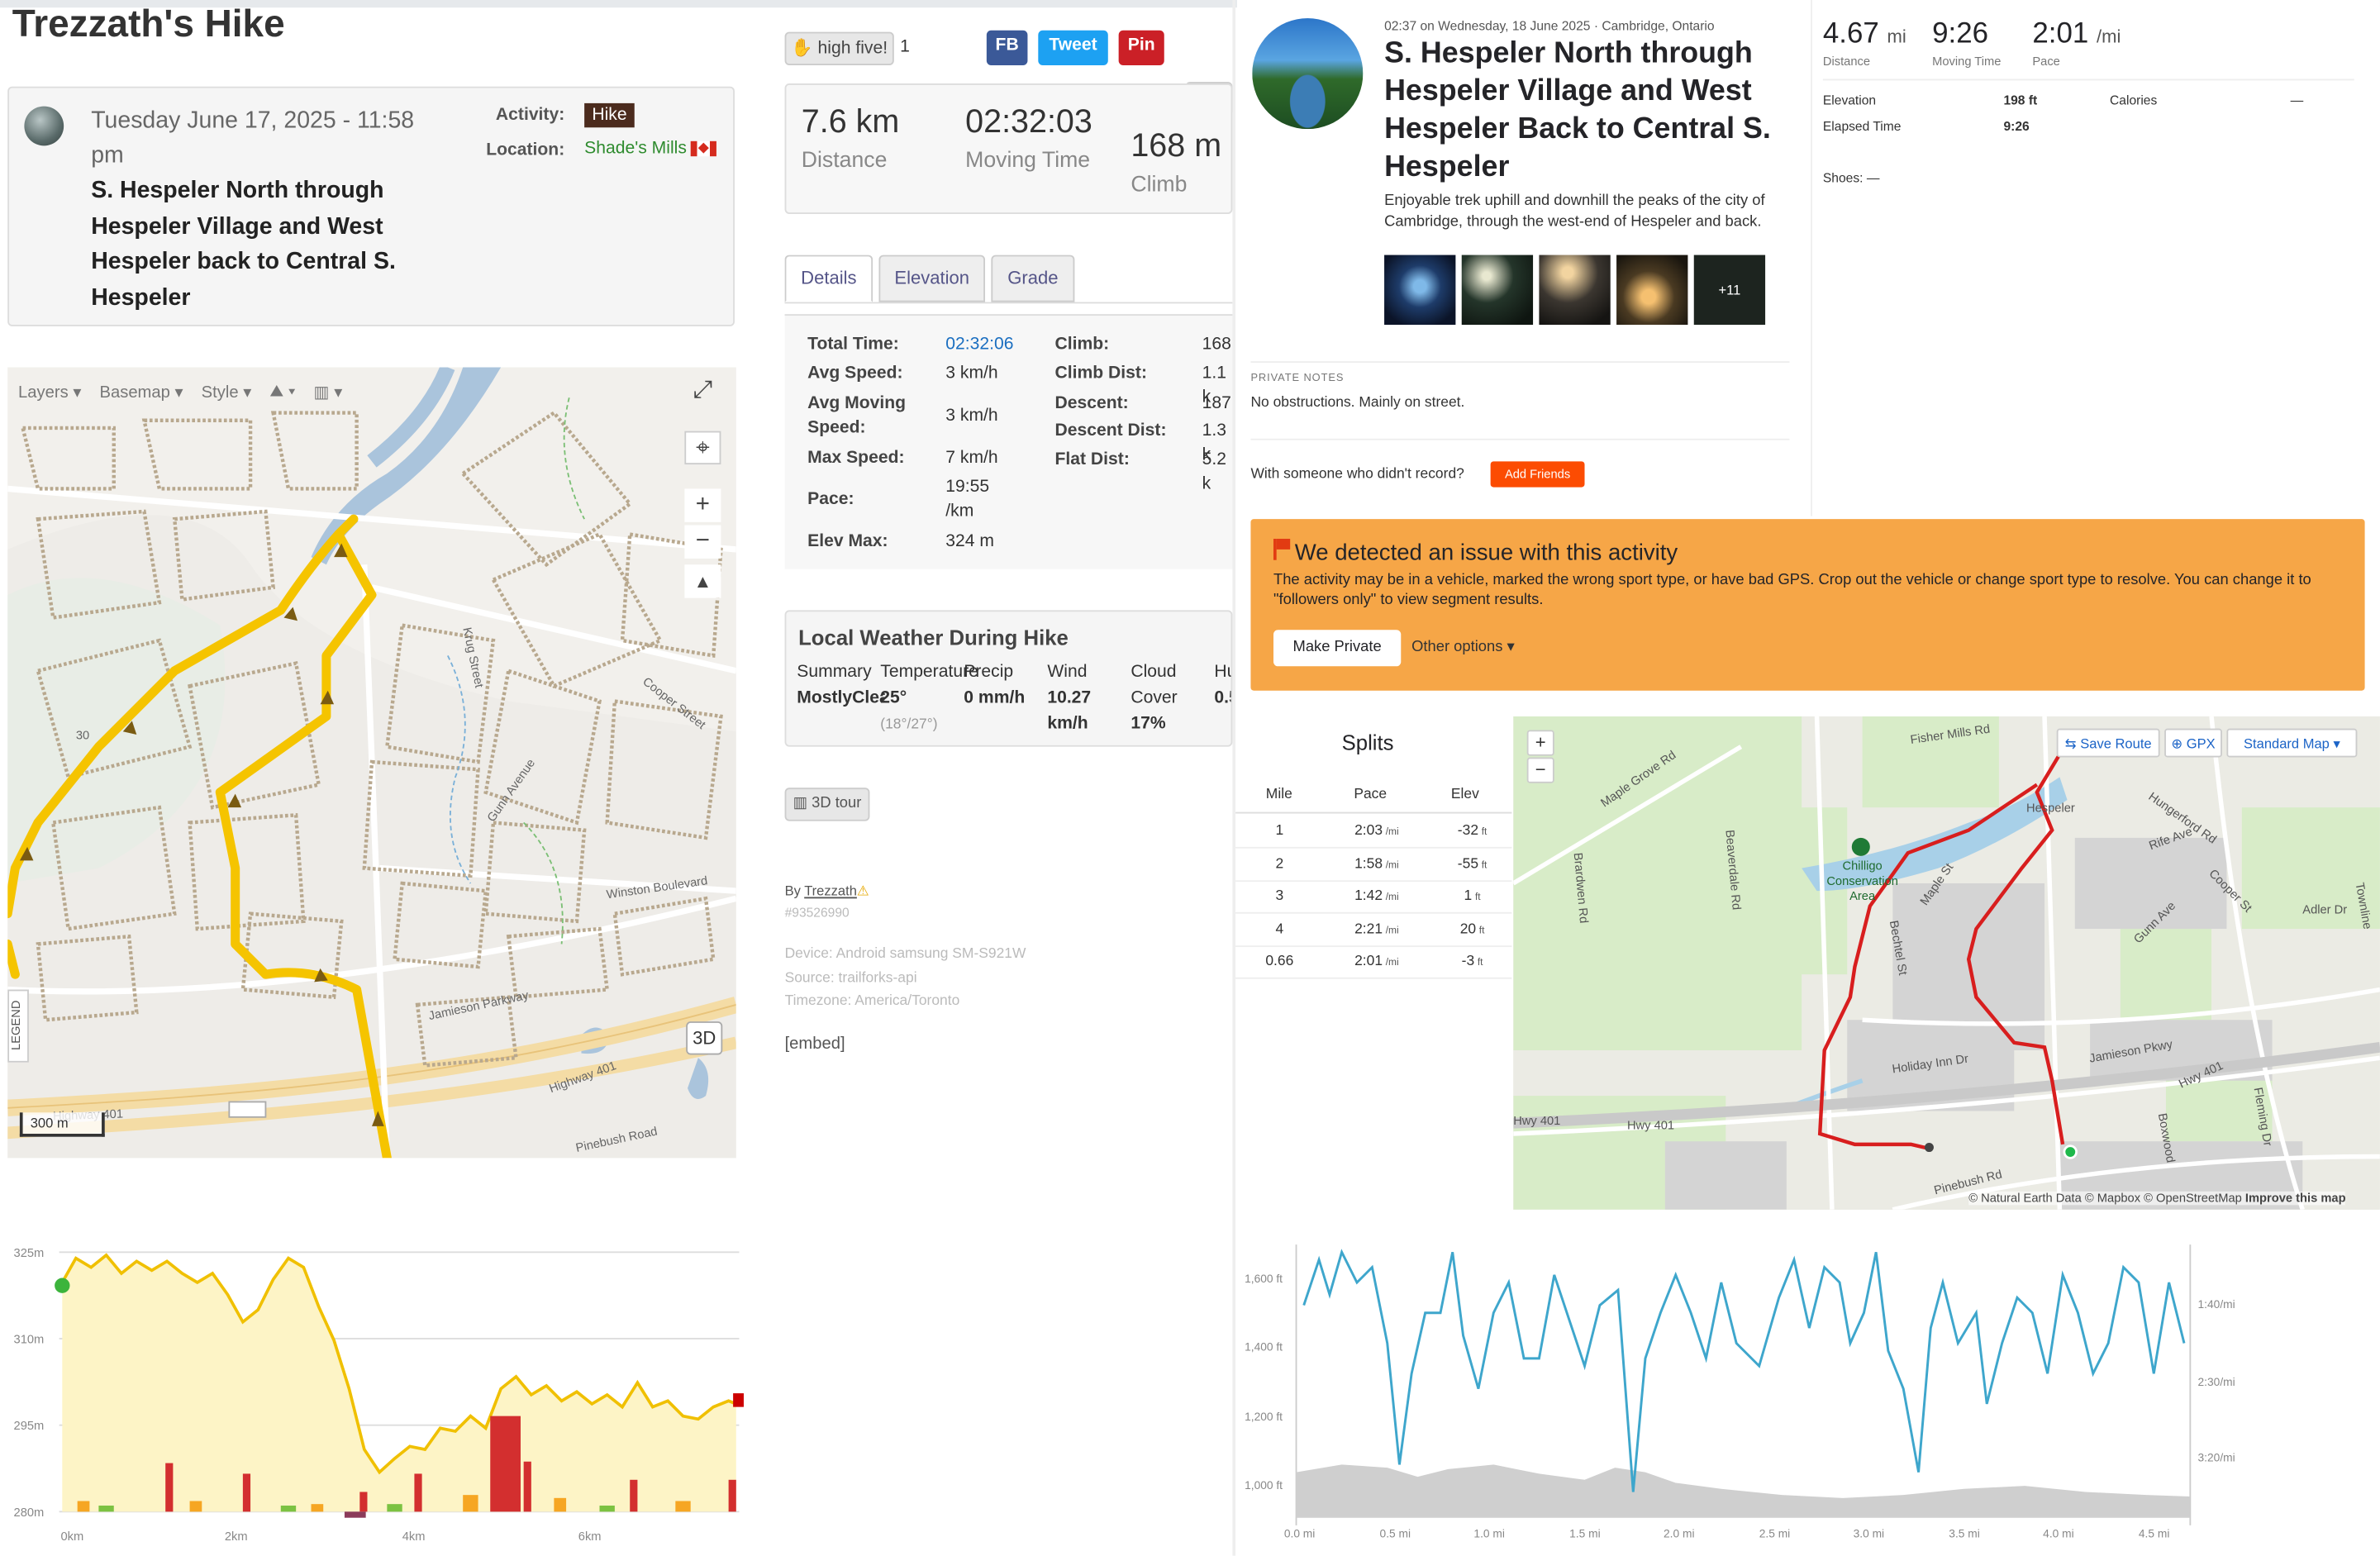  What do you see at coordinates (1092, 459) in the screenshot?
I see `detail-label: Flat Dist:` at bounding box center [1092, 459].